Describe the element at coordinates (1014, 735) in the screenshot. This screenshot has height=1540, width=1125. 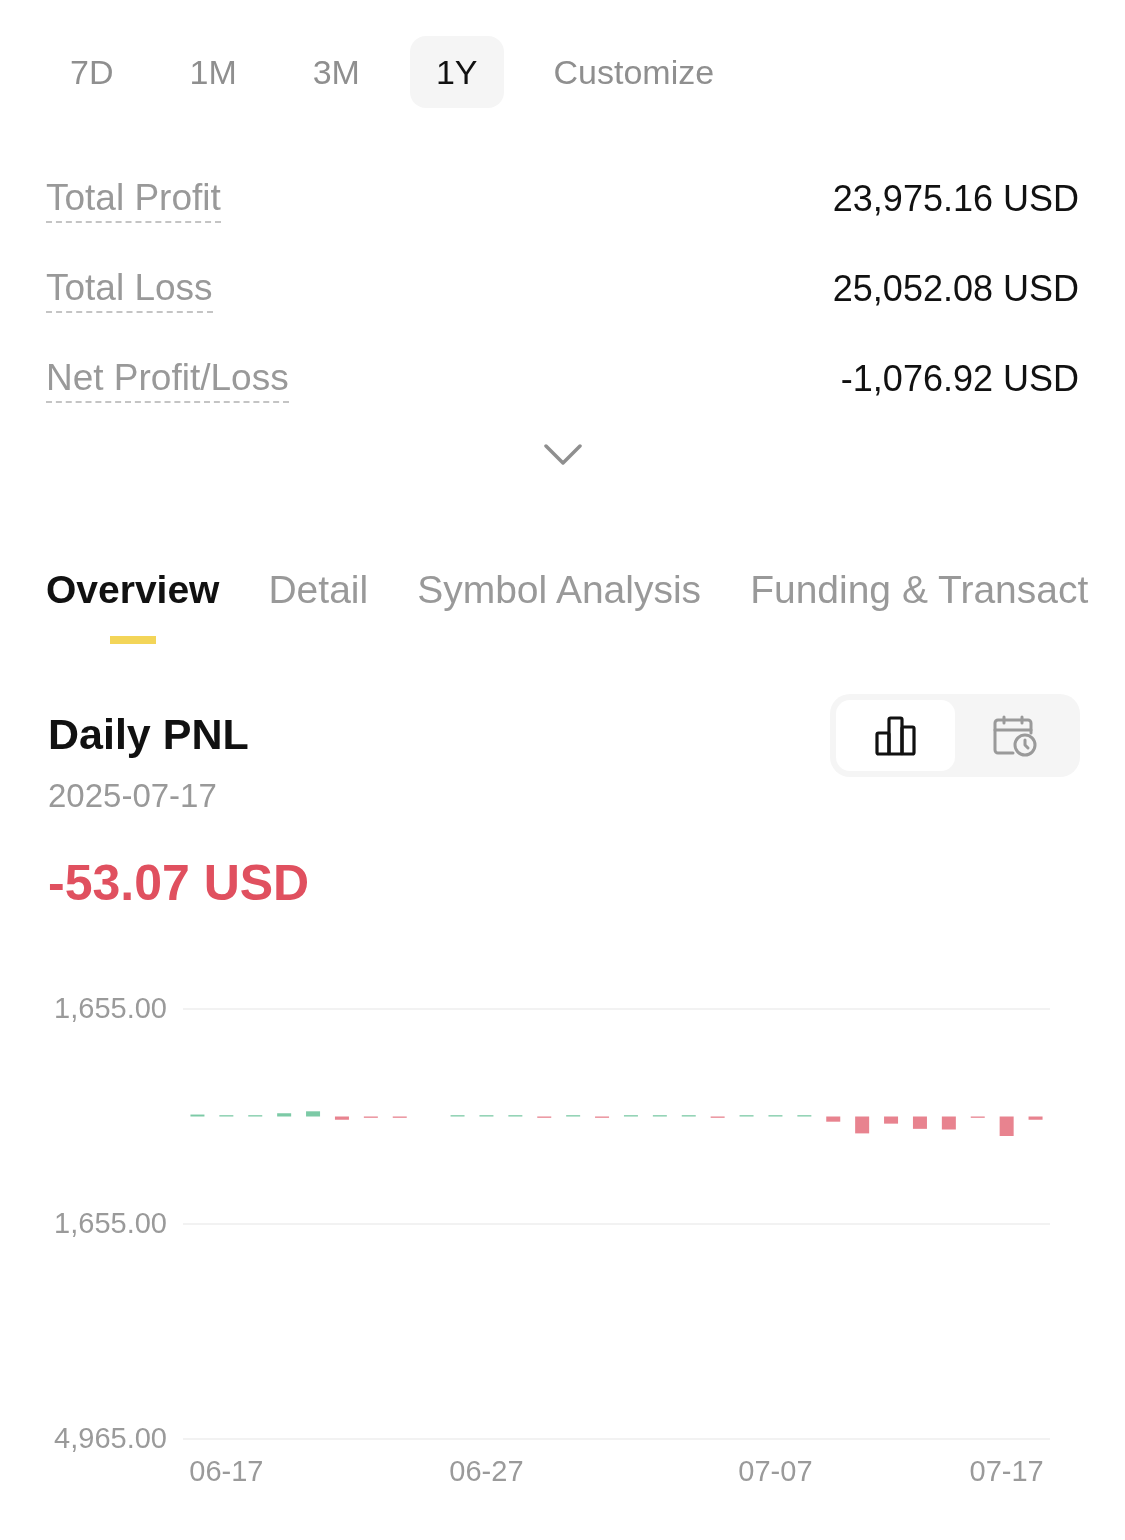
I see `calendar-clock-icon` at that location.